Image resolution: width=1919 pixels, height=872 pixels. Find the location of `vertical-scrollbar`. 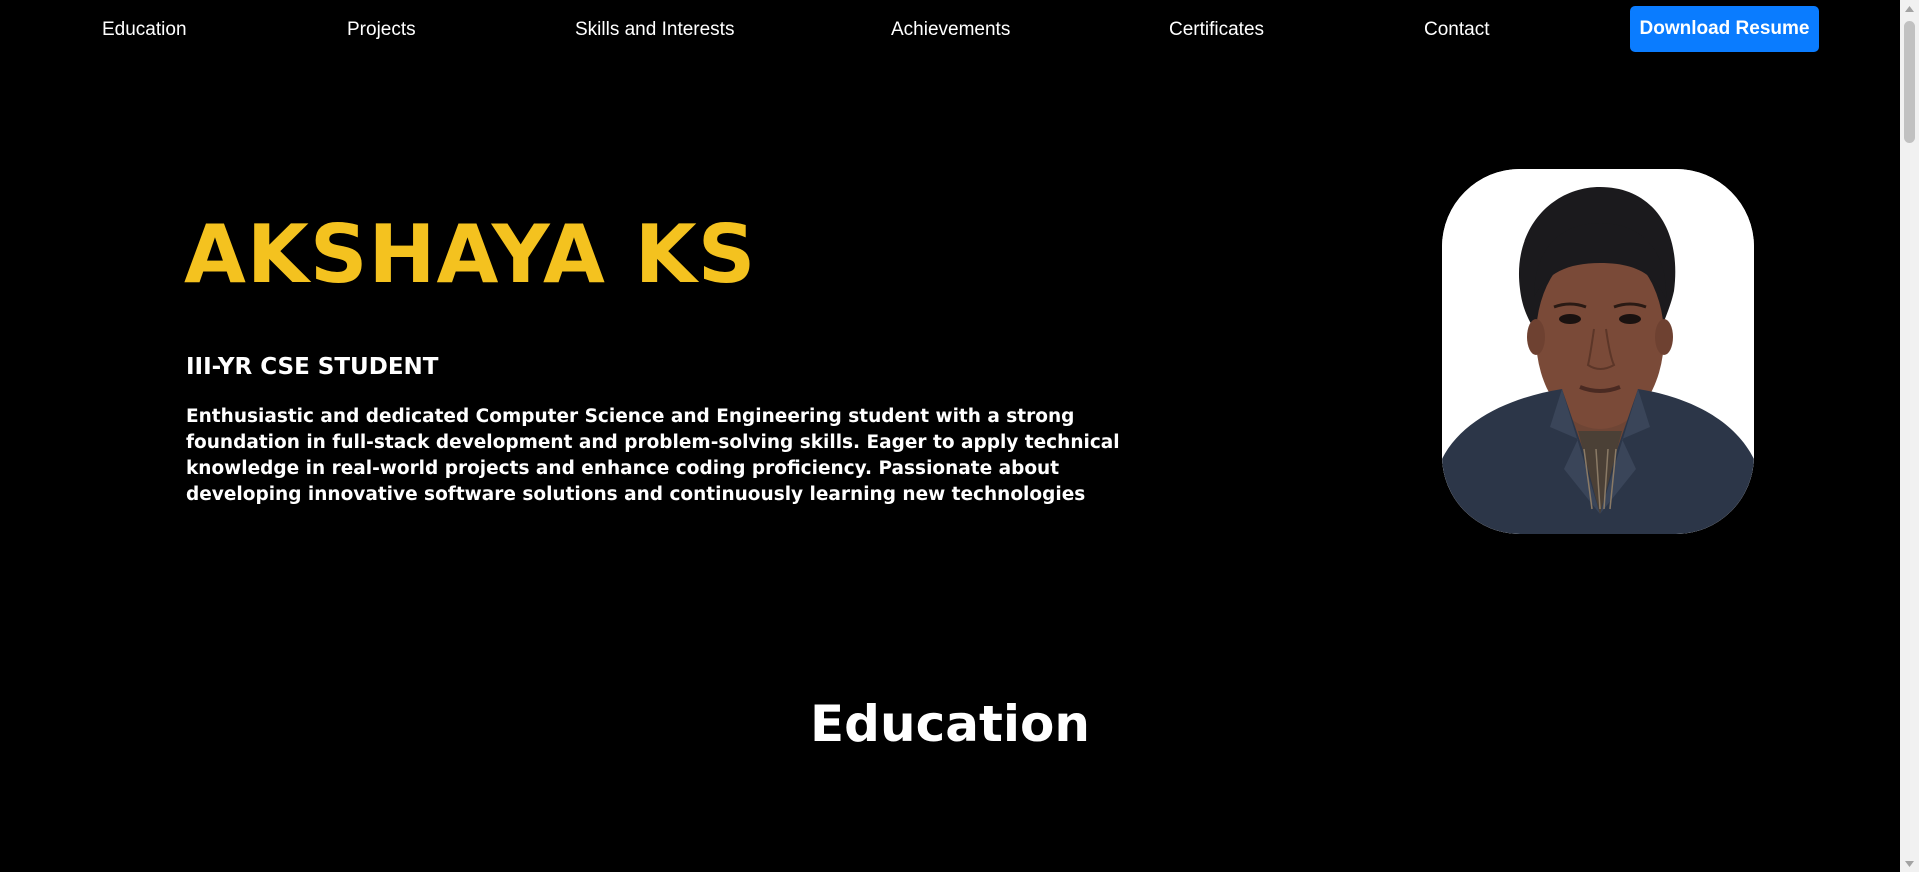

vertical-scrollbar is located at coordinates (1909, 436).